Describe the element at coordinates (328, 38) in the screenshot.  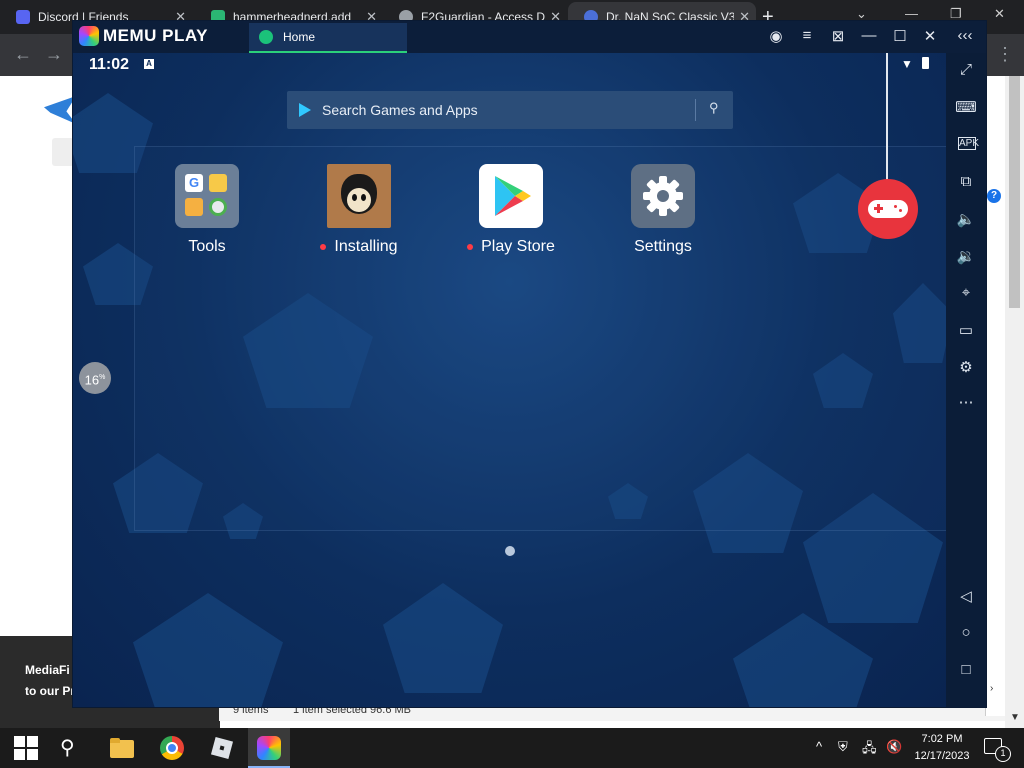
I see `tab-home: Home` at that location.